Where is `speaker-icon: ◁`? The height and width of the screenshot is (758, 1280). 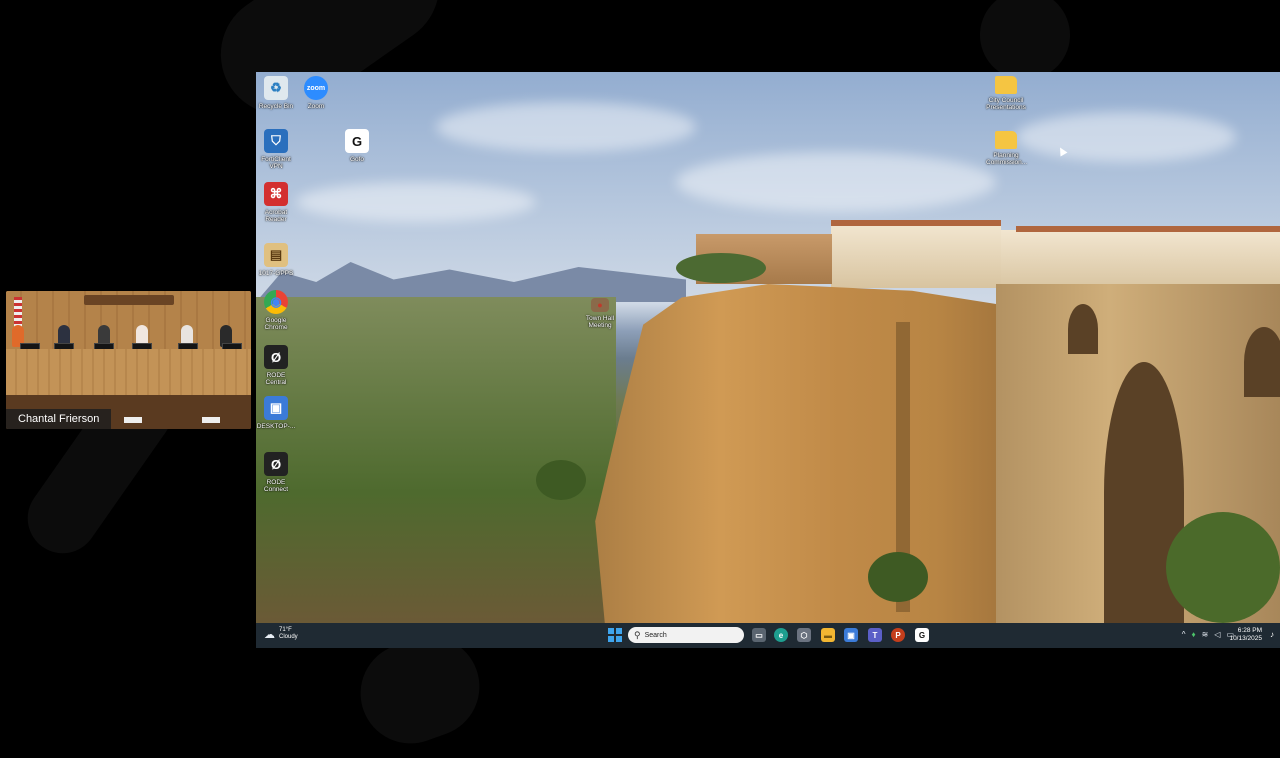
speaker-icon: ◁ is located at coordinates (1217, 634).